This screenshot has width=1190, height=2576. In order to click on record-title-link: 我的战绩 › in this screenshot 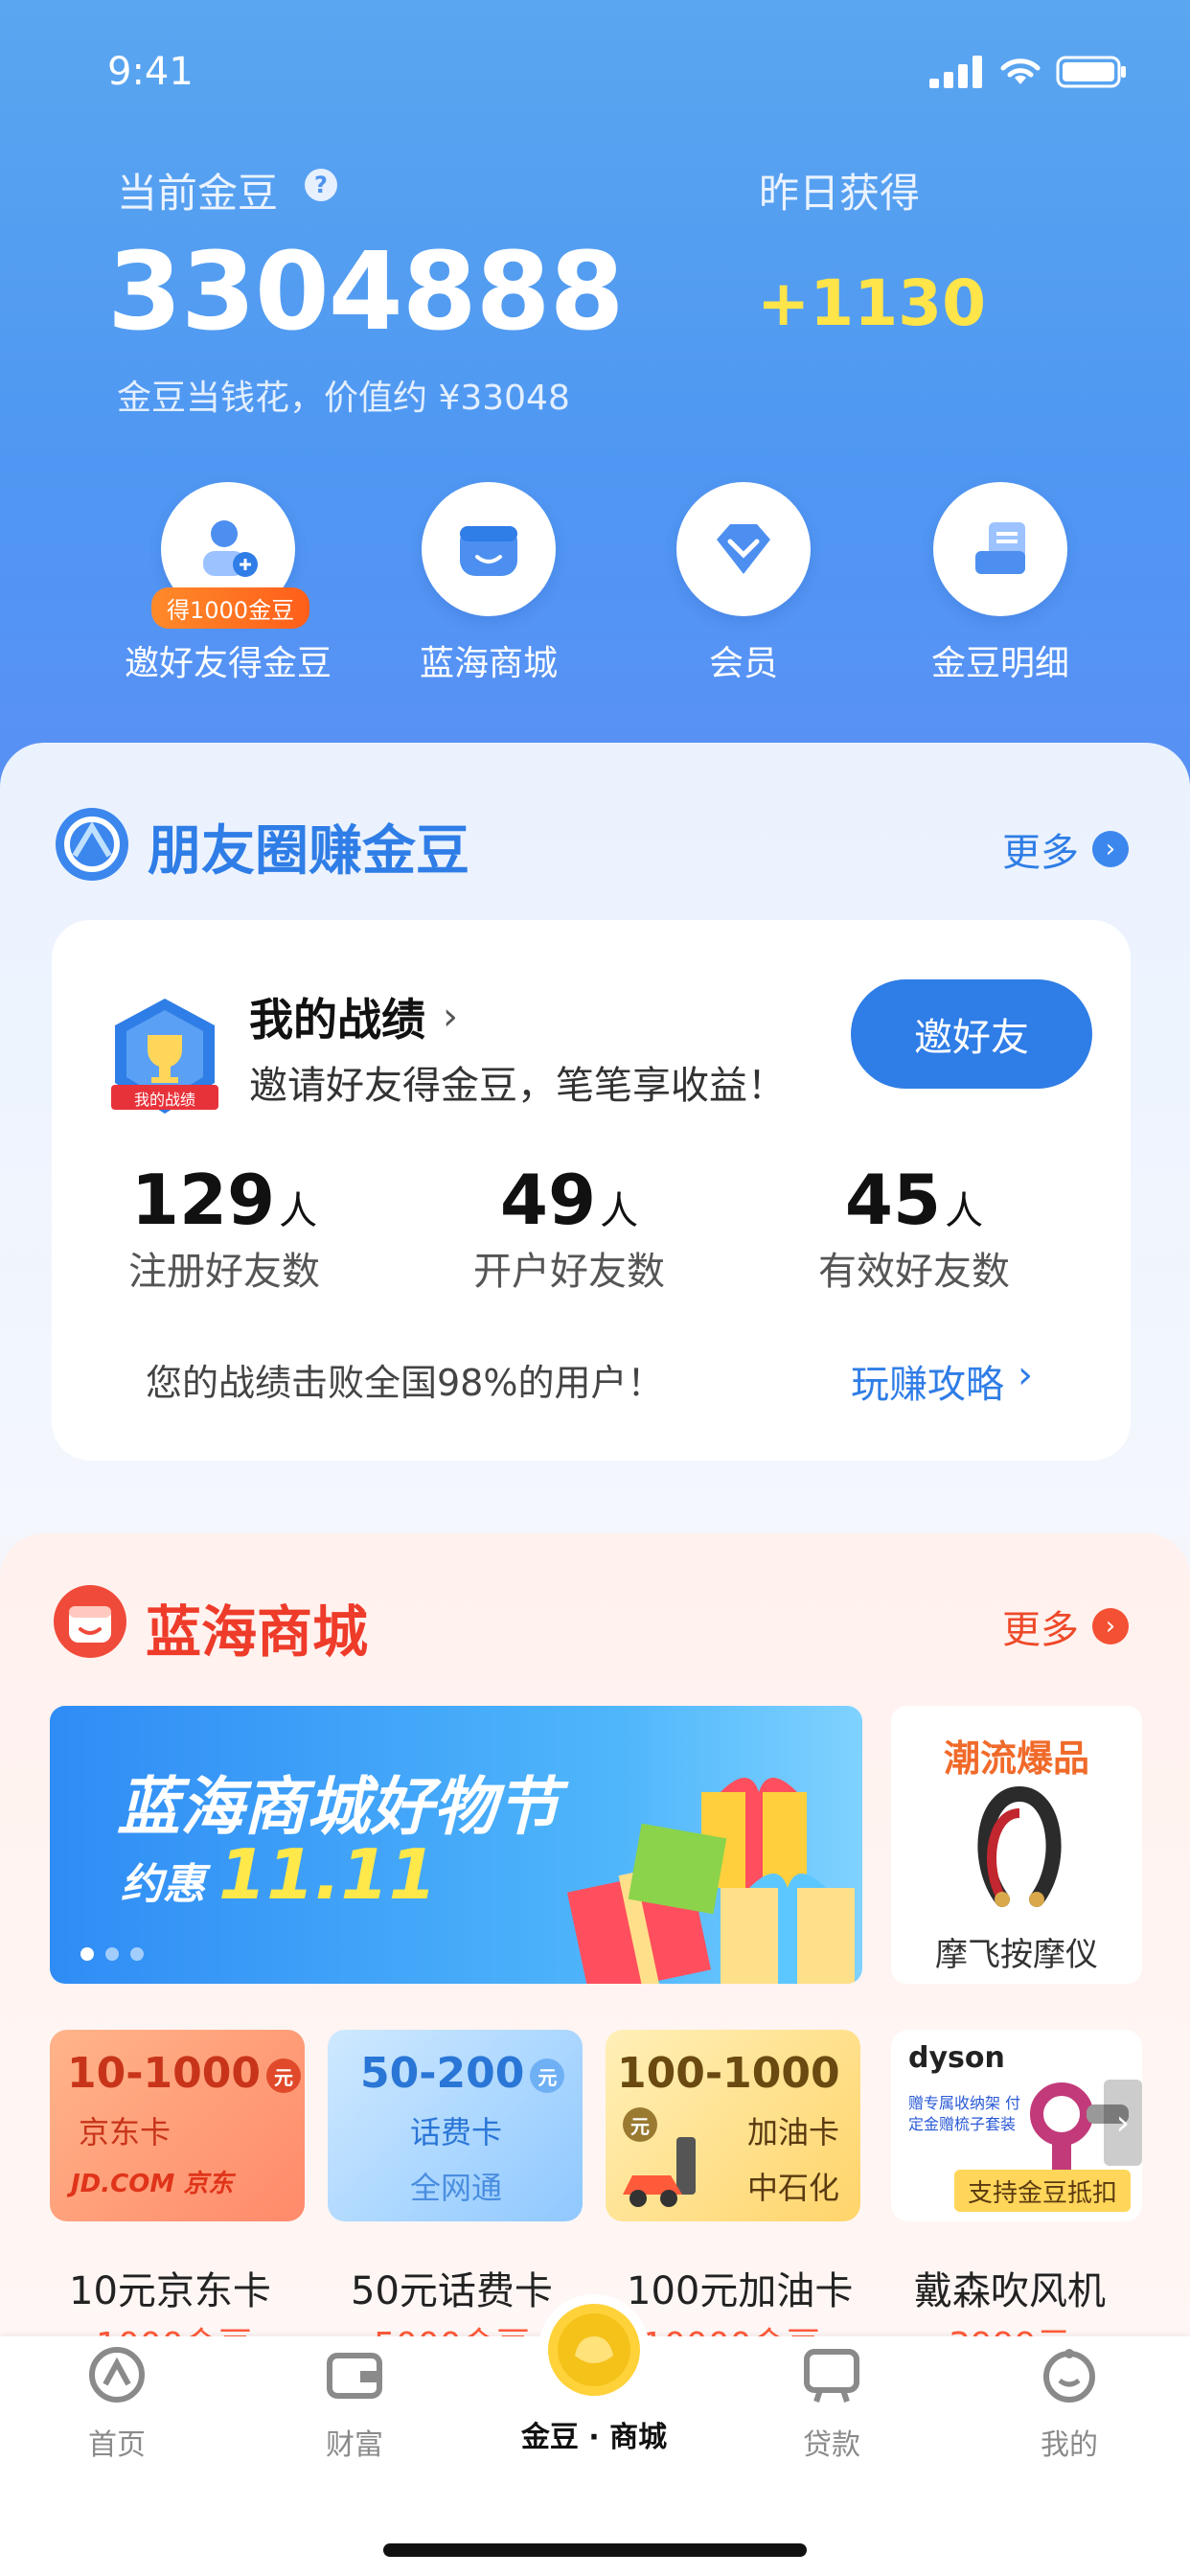, I will do `click(354, 1016)`.